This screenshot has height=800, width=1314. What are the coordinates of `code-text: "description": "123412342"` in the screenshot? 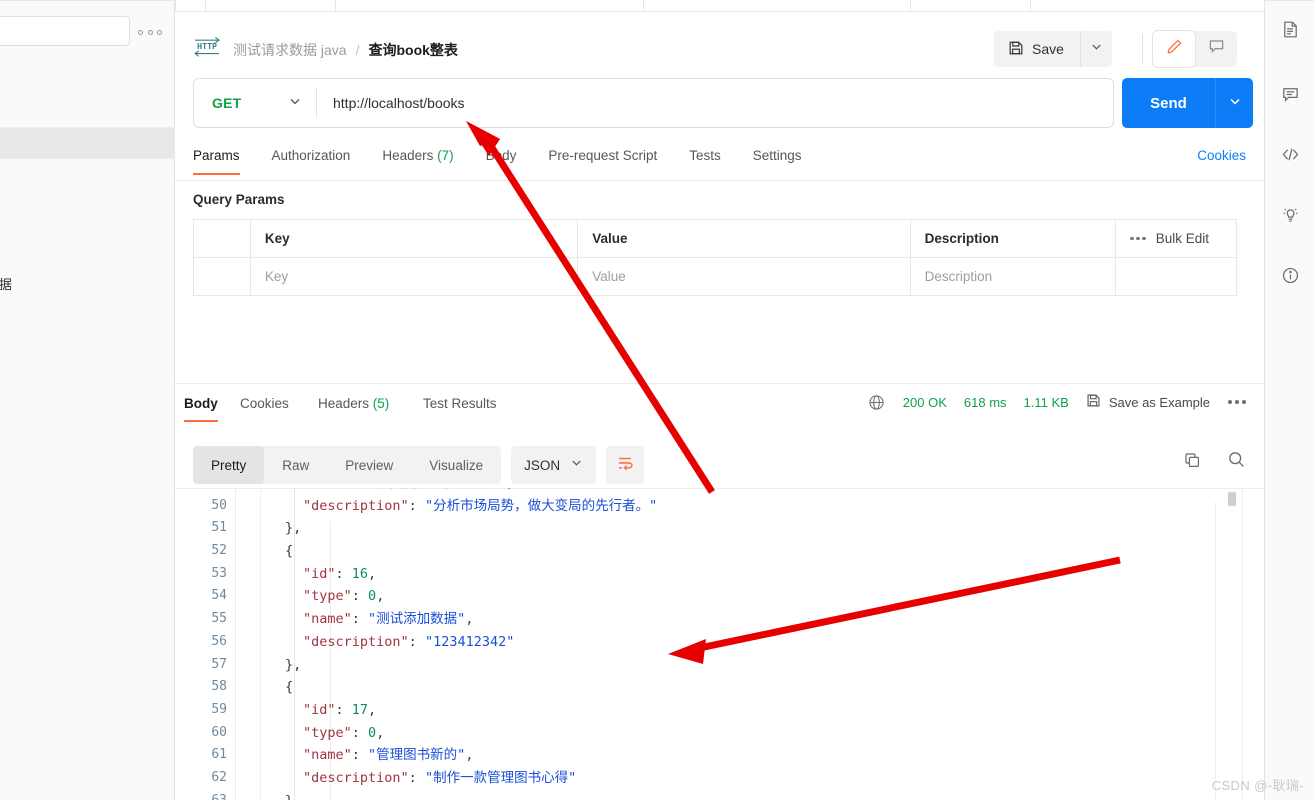 It's located at (409, 641).